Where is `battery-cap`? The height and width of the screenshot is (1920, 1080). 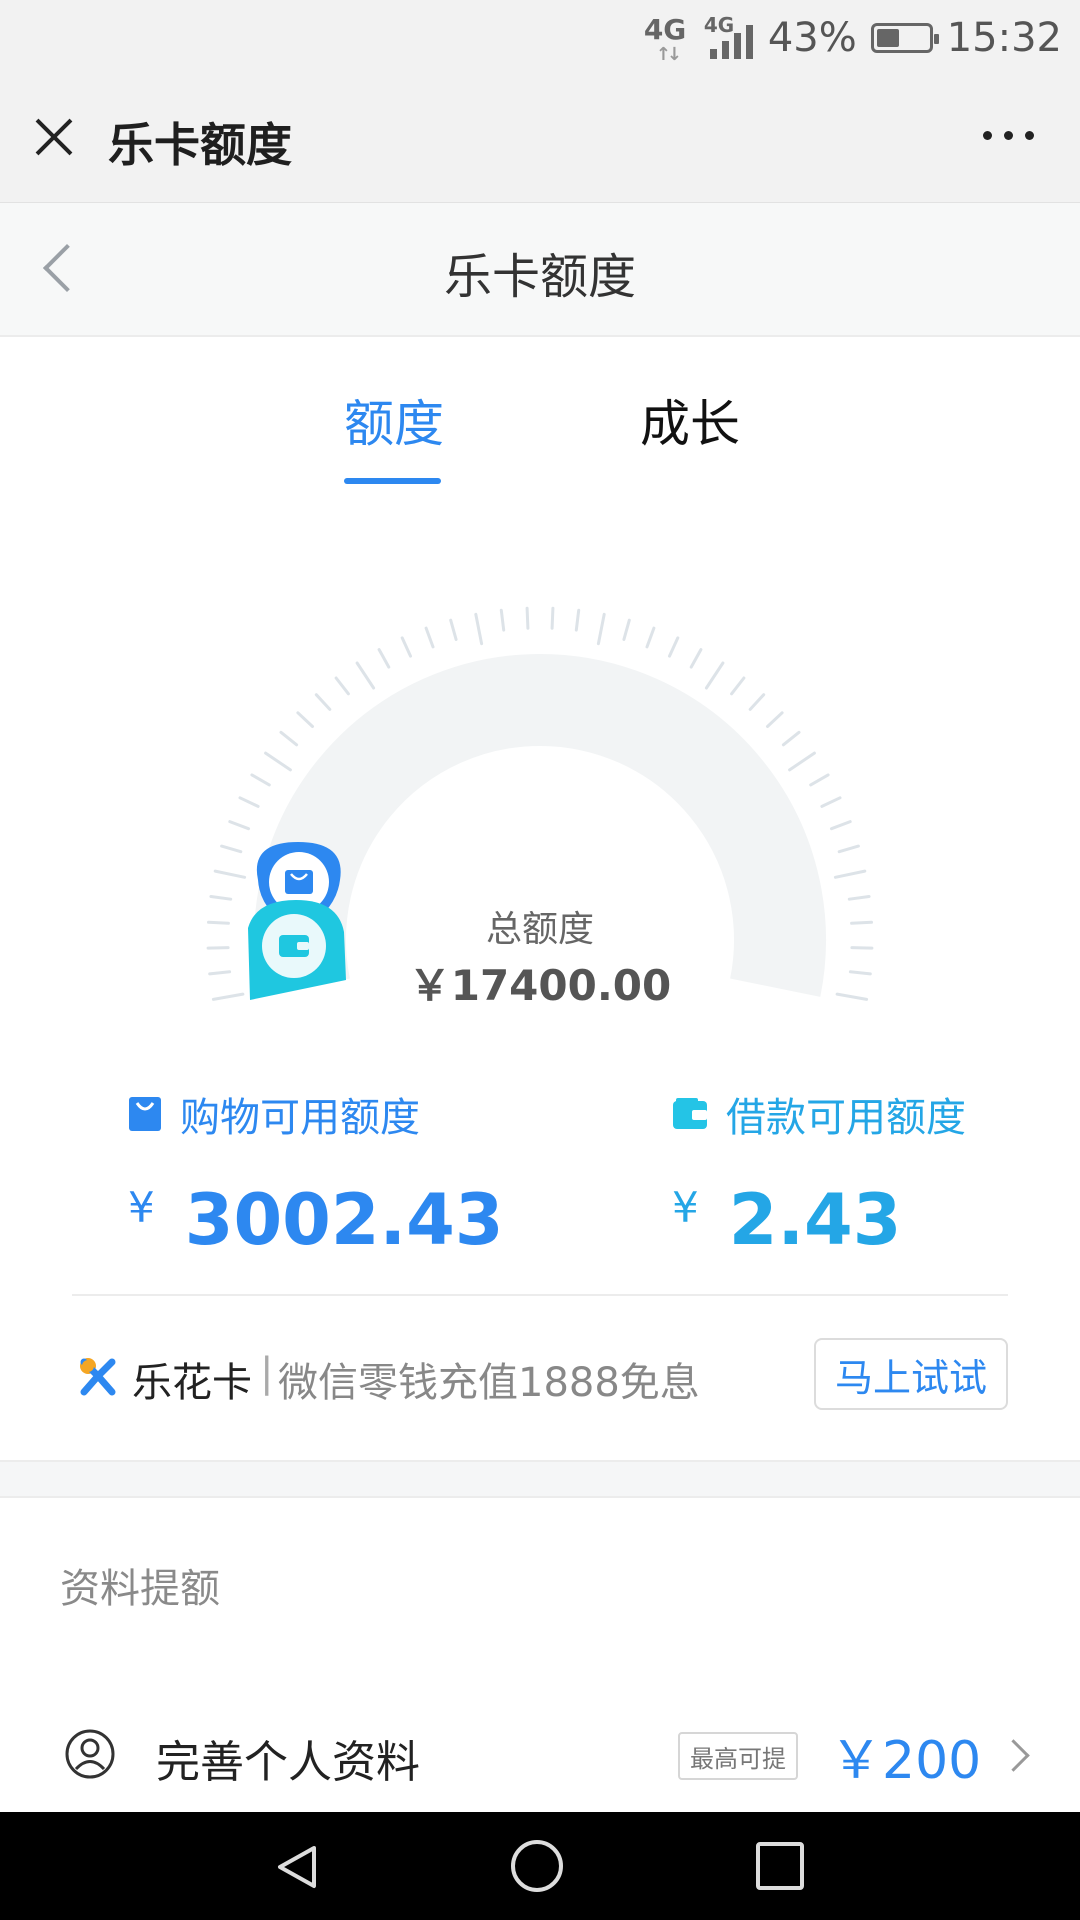 battery-cap is located at coordinates (936, 38).